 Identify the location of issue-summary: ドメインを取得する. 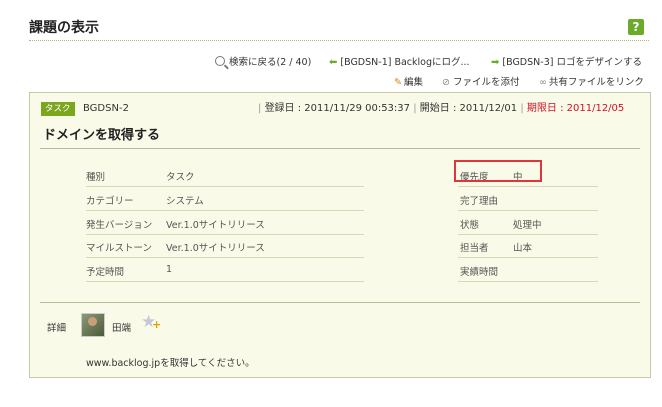
(102, 135).